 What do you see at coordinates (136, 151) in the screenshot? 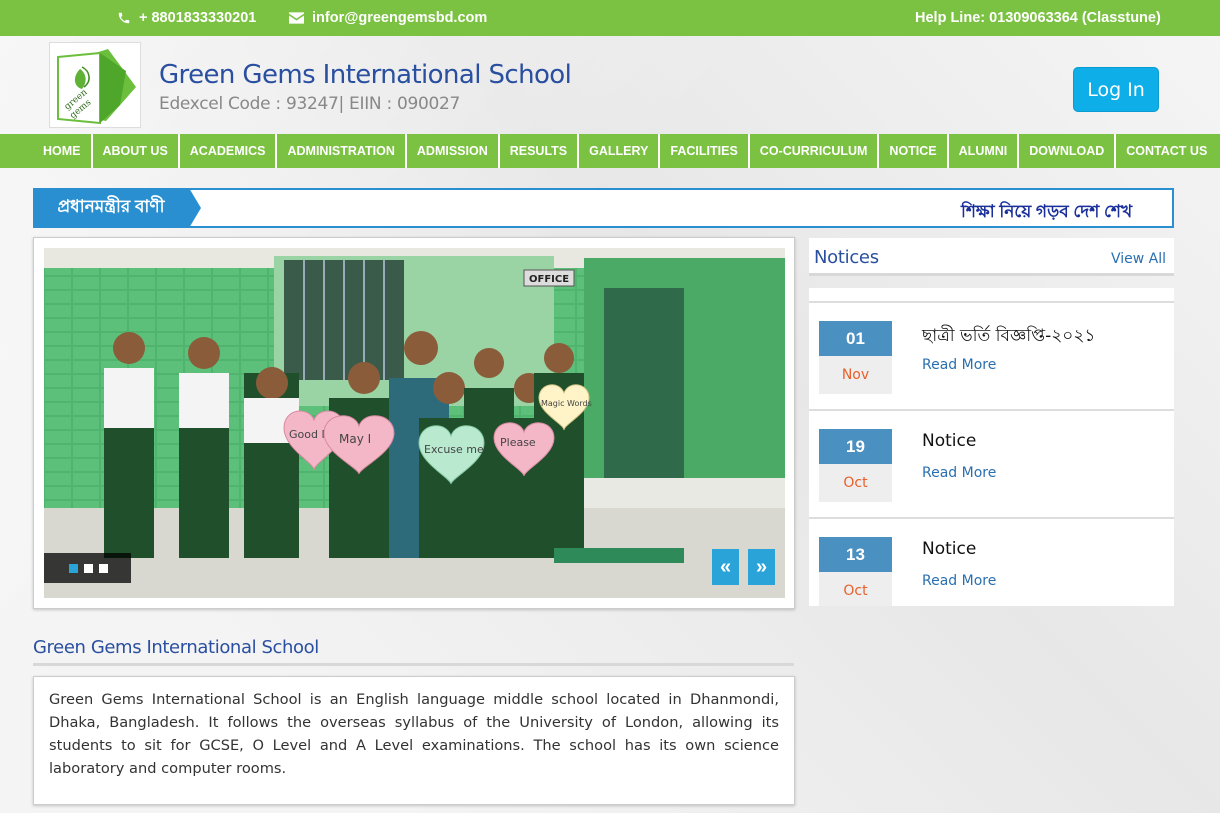
I see `nav-about-us: ABOUT US` at bounding box center [136, 151].